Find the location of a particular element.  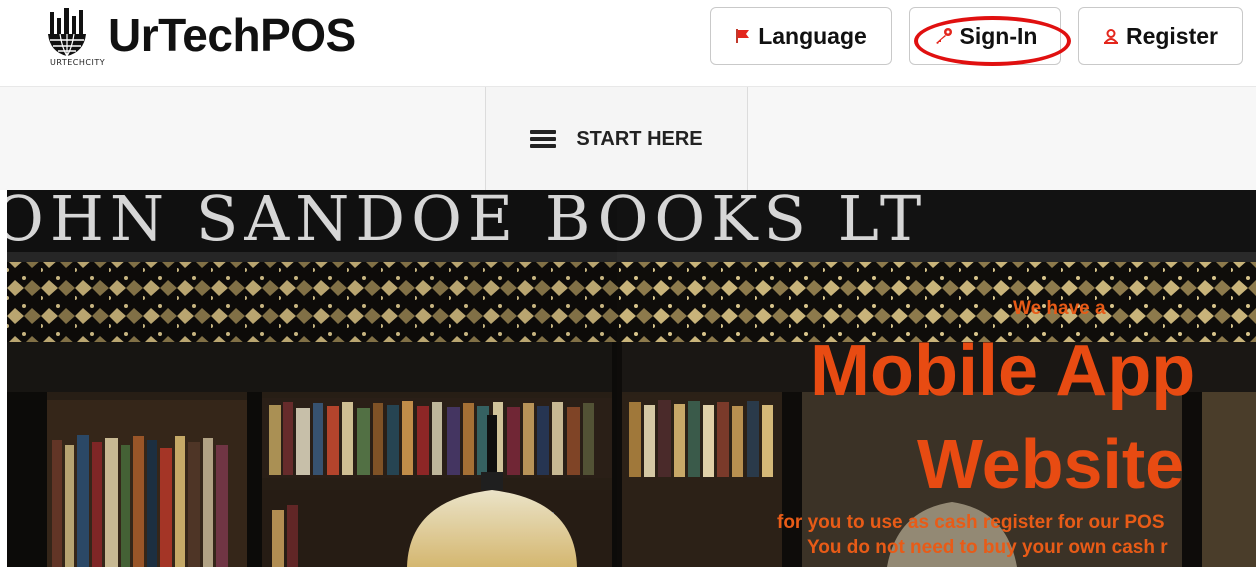

hamburger-icon is located at coordinates (543, 139).